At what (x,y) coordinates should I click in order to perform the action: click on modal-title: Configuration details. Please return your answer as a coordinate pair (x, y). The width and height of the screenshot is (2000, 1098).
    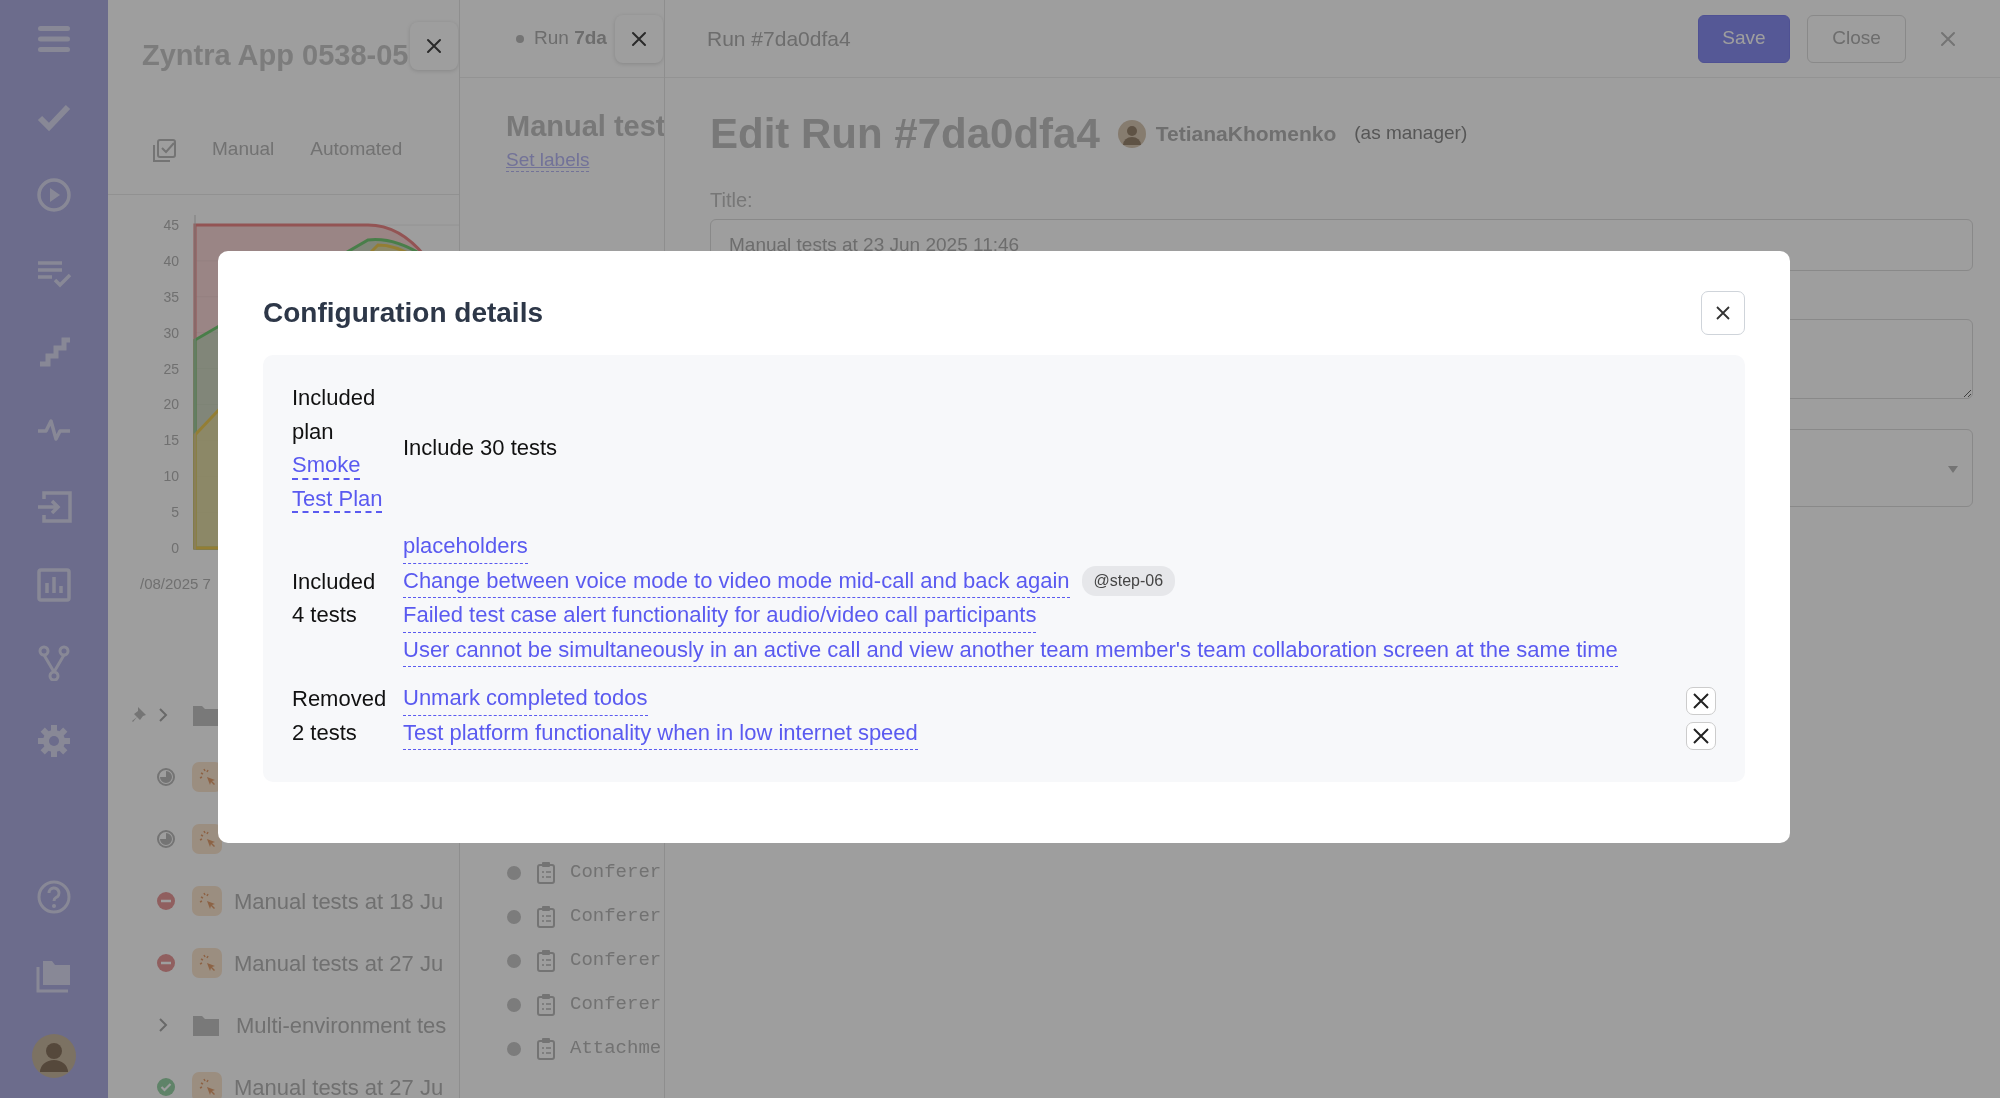
    Looking at the image, I should click on (403, 313).